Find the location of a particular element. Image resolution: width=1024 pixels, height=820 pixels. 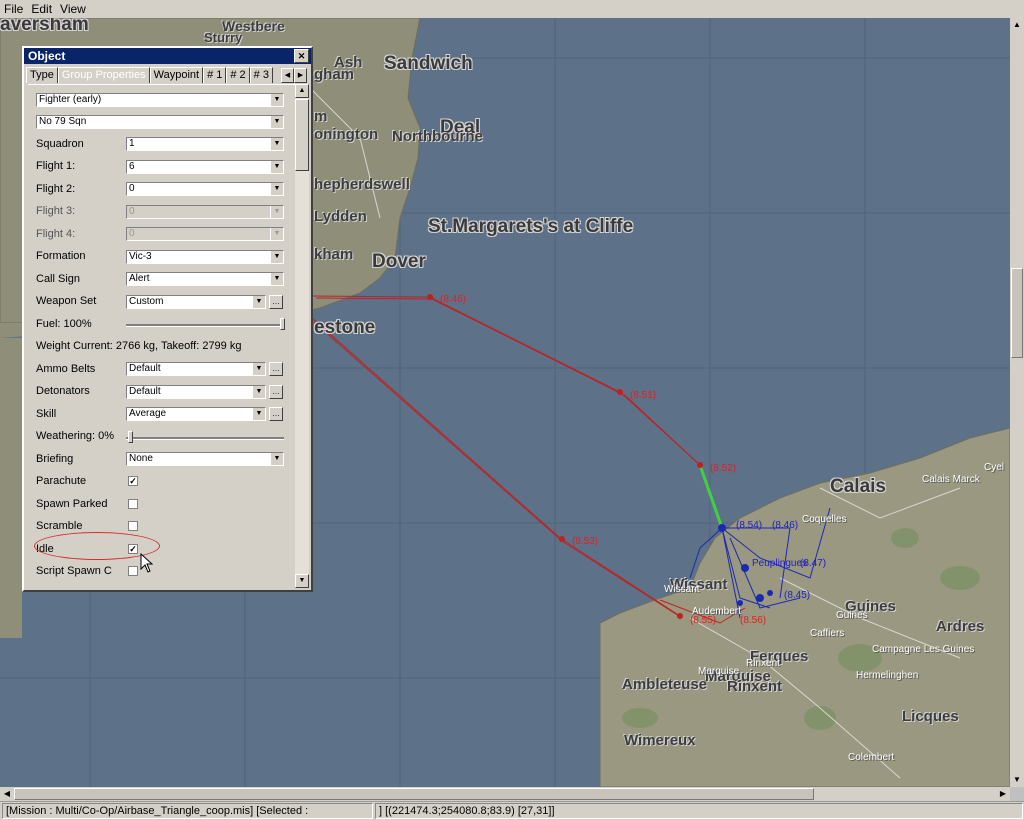

tab-group-properties: Group Properties is located at coordinates (103, 75).